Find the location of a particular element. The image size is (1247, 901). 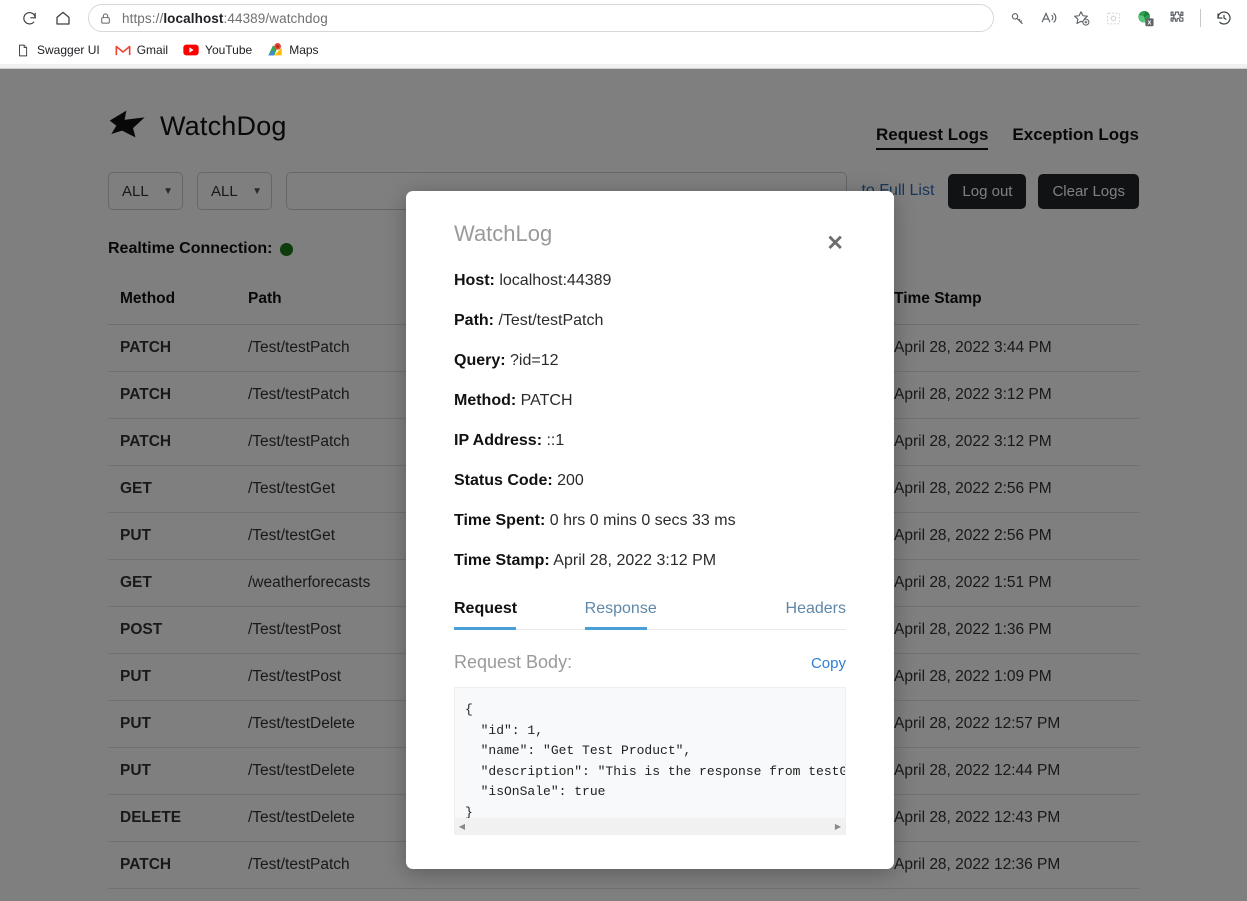

modal-field: Query: ?id=12 is located at coordinates (650, 361).